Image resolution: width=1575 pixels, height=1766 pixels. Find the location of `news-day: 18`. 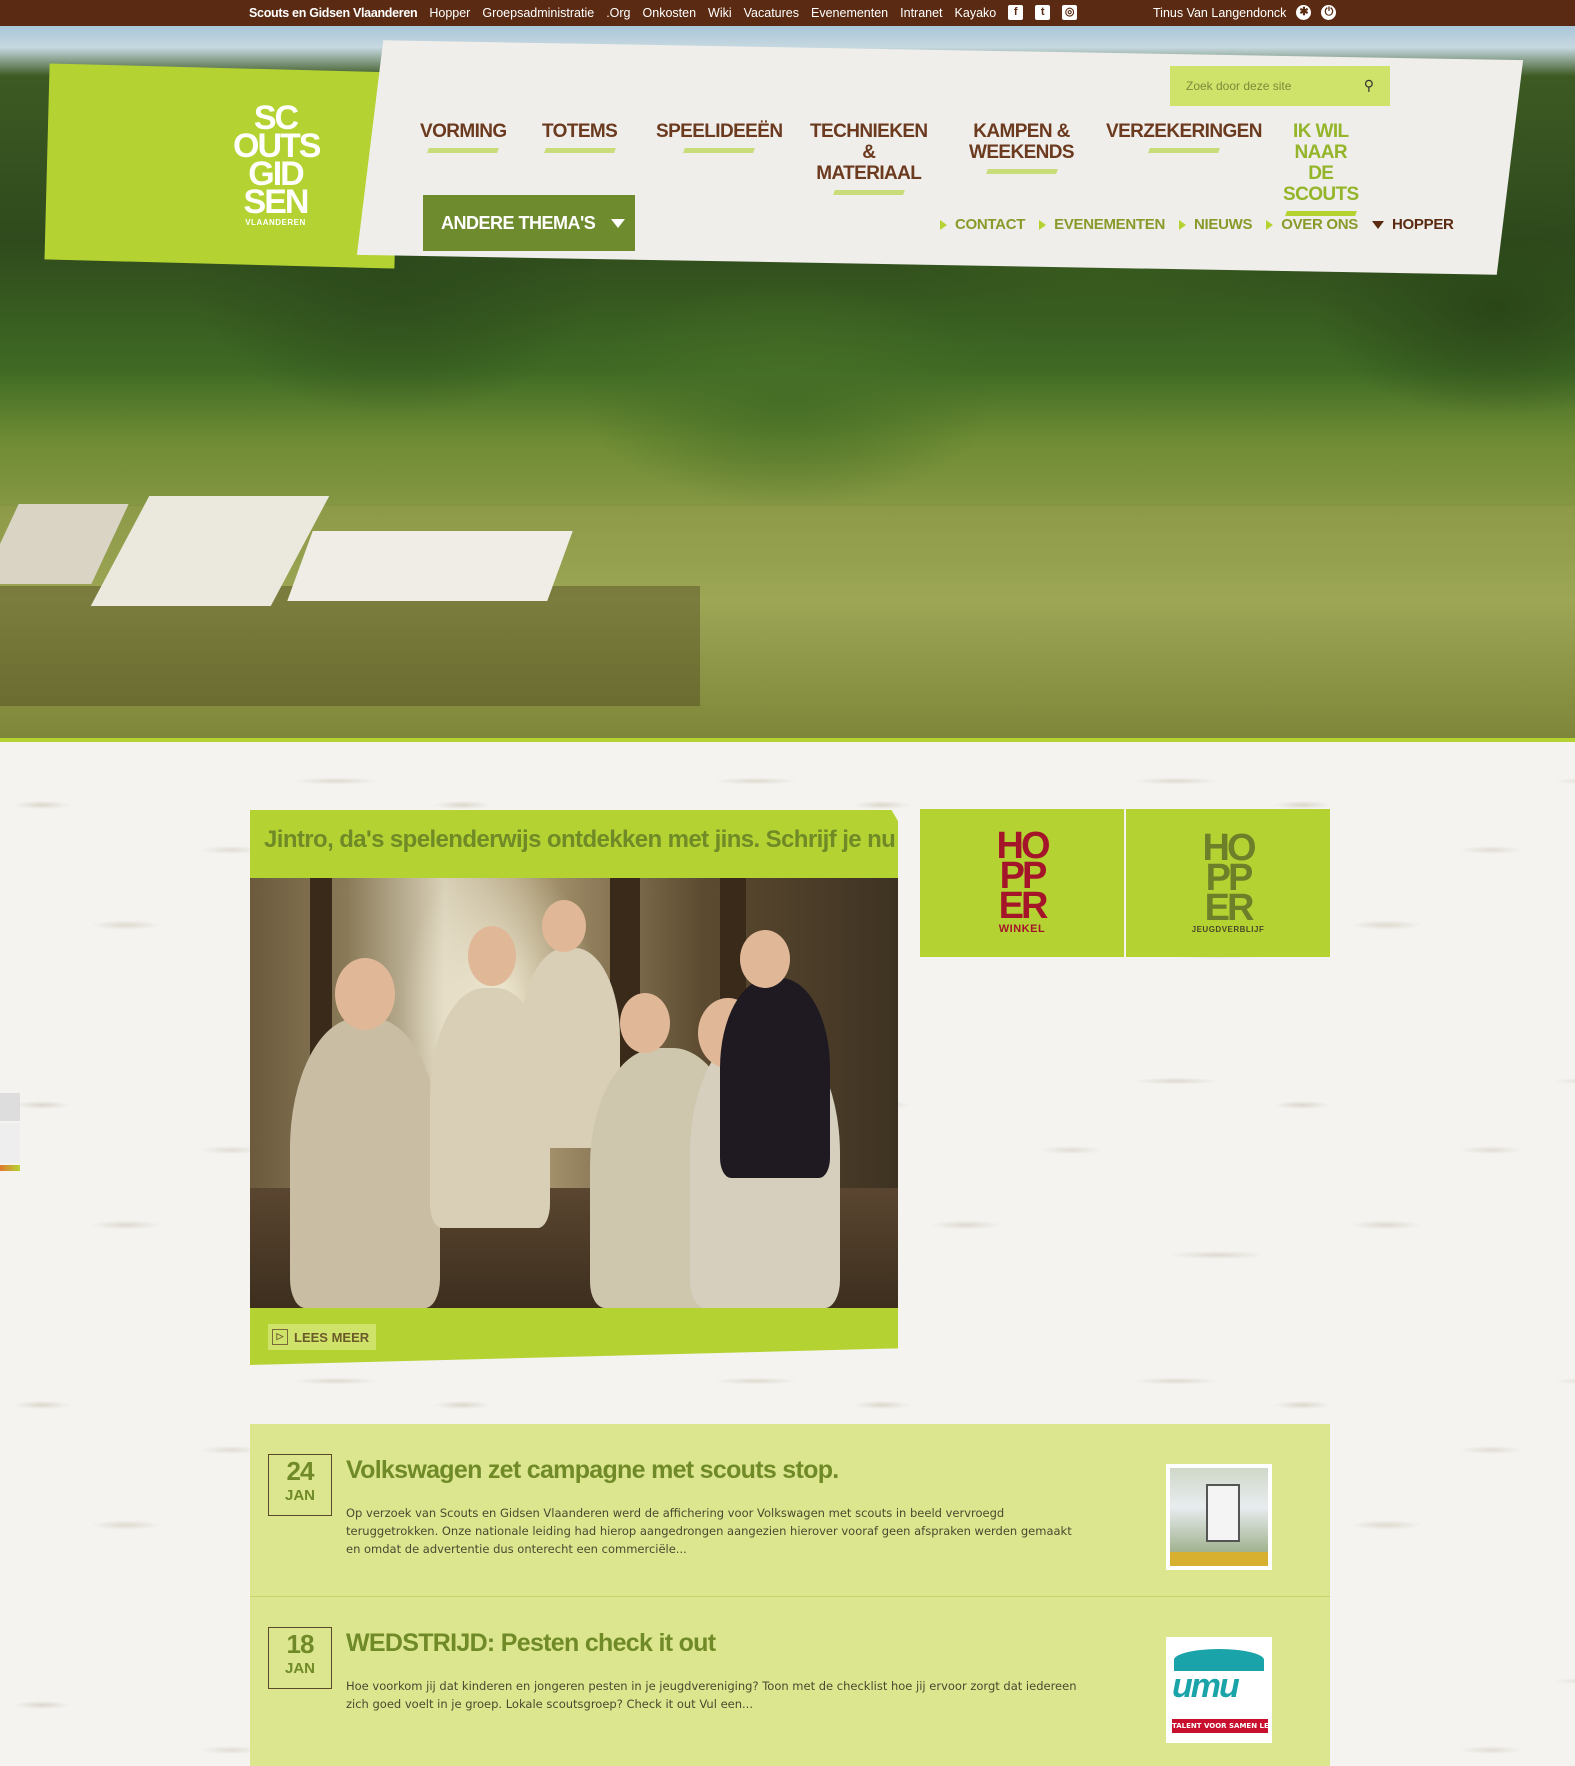

news-day: 18 is located at coordinates (300, 1644).